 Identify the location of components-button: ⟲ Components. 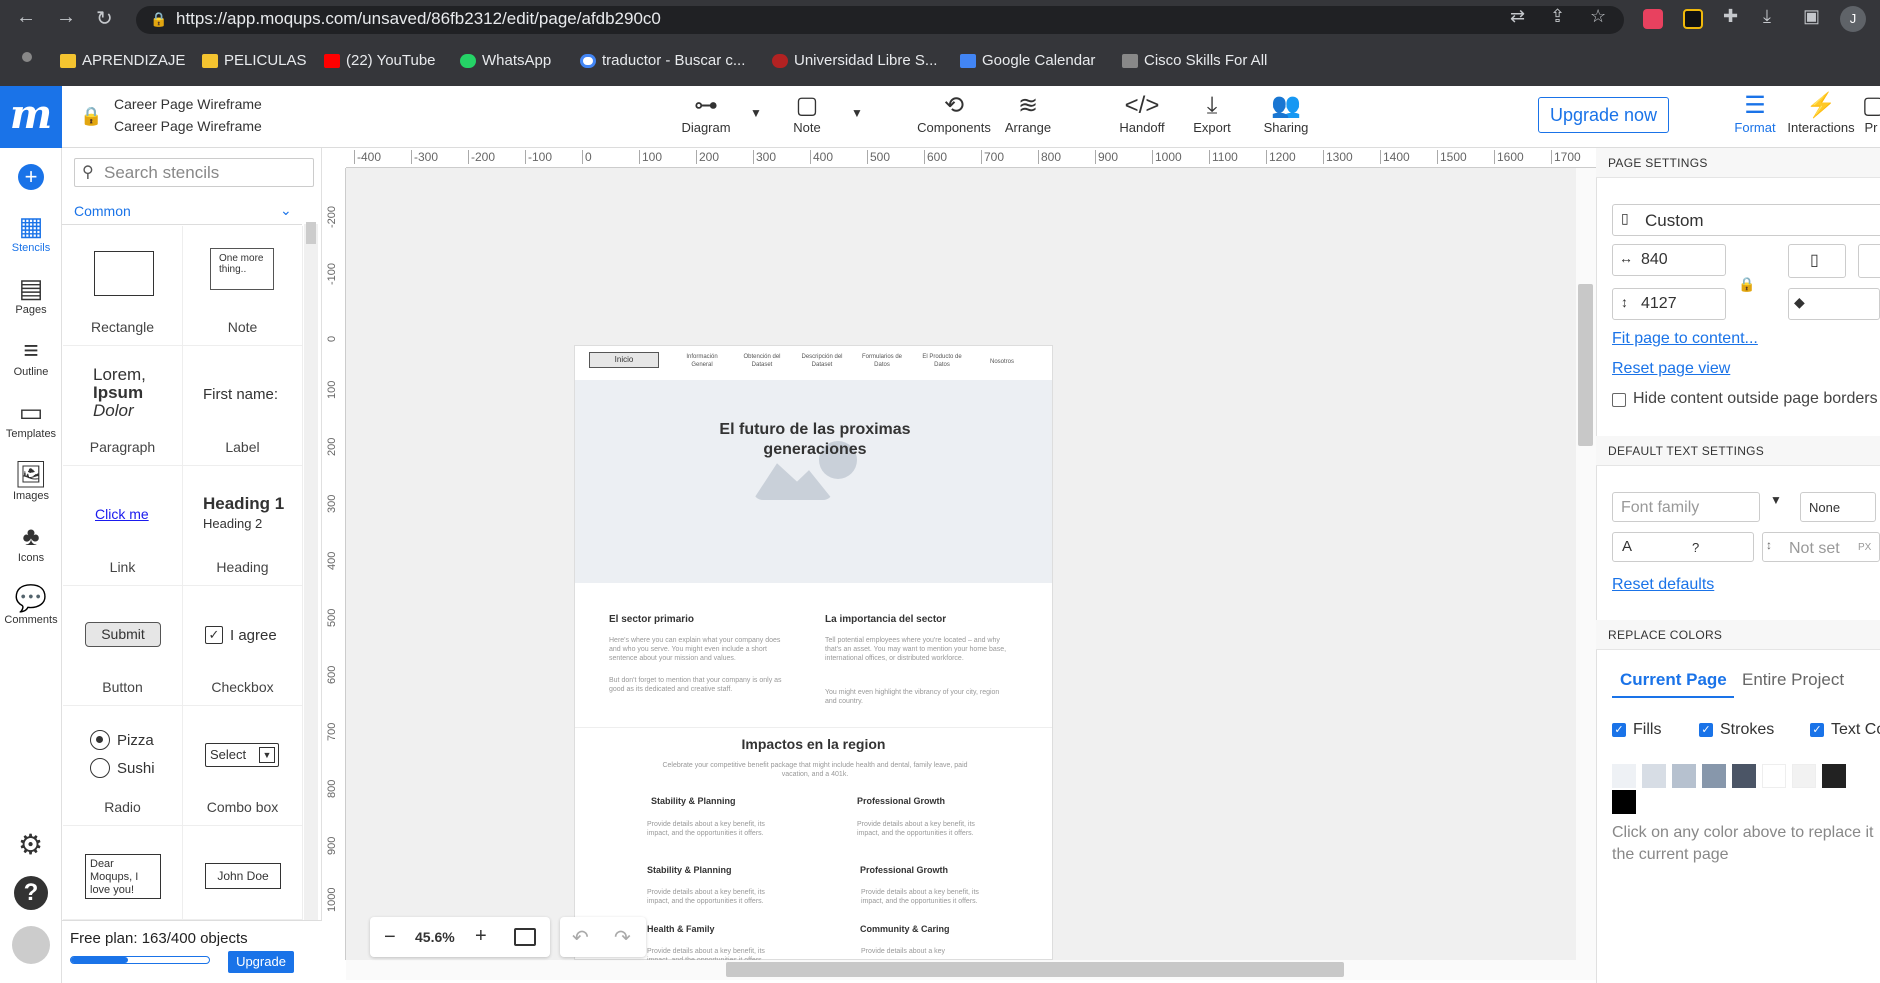
(954, 113).